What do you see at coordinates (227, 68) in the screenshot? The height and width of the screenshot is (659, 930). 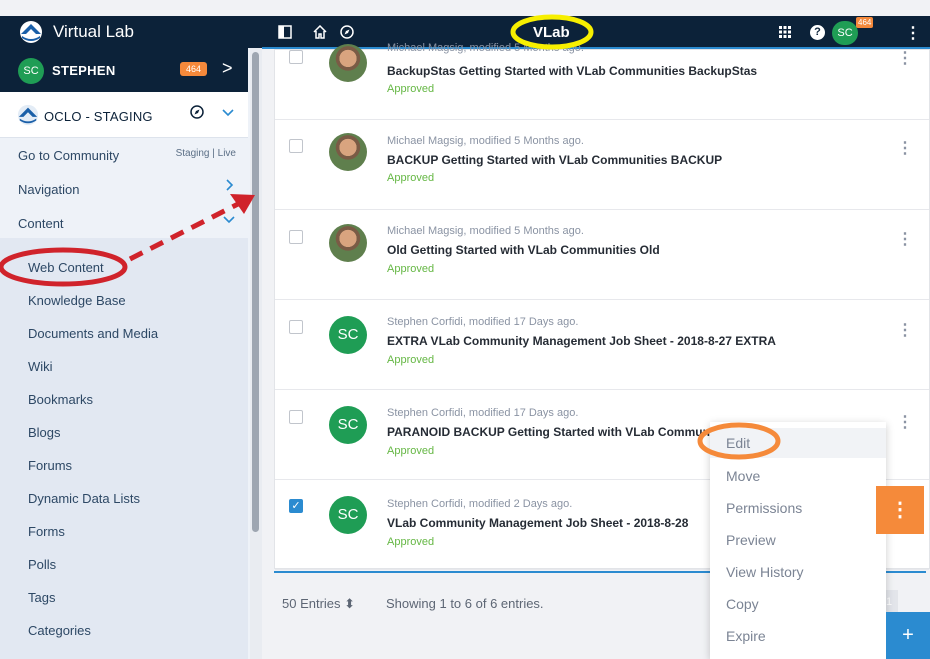 I see `chevron-right-icon: >` at bounding box center [227, 68].